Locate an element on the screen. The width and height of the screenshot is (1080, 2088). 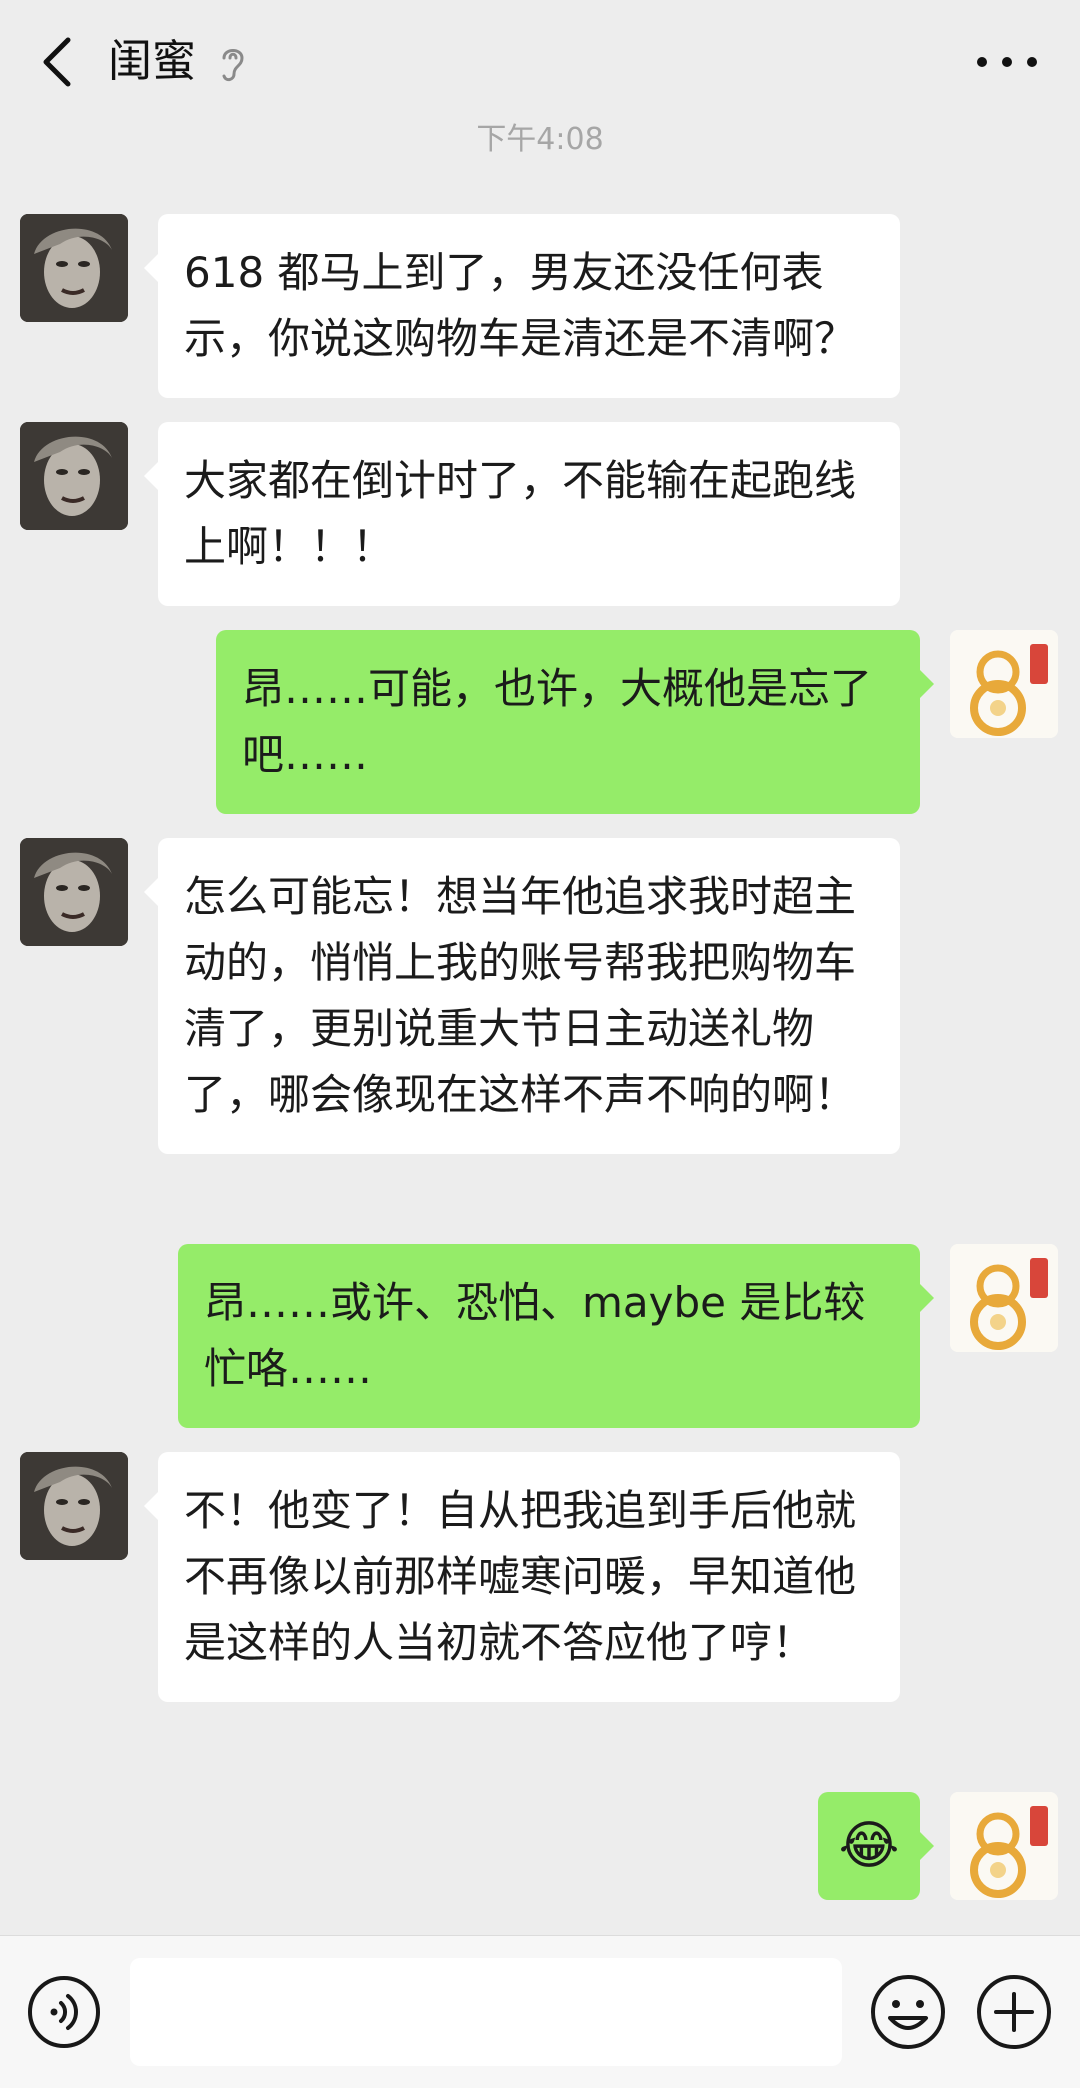
input-bar is located at coordinates (540, 2011).